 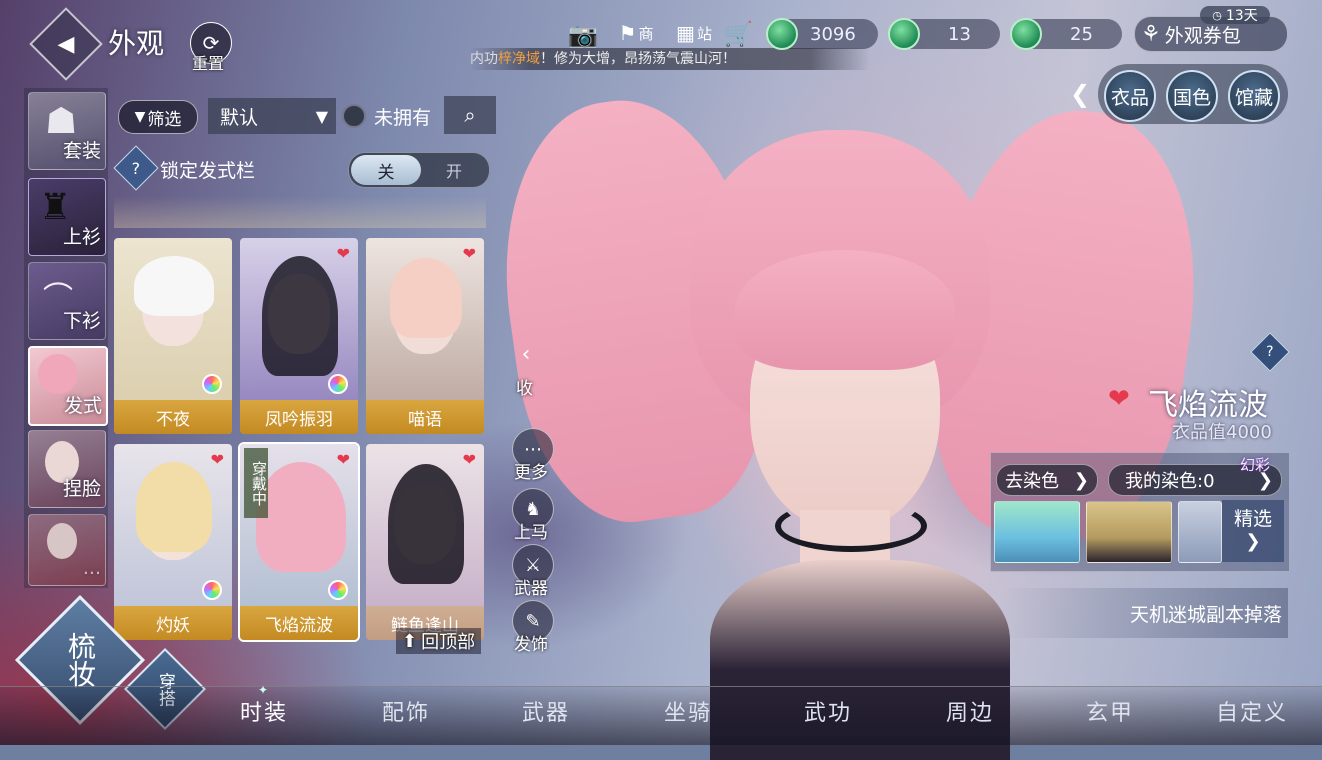 What do you see at coordinates (67, 217) in the screenshot?
I see `category-top: ♜ 上衫` at bounding box center [67, 217].